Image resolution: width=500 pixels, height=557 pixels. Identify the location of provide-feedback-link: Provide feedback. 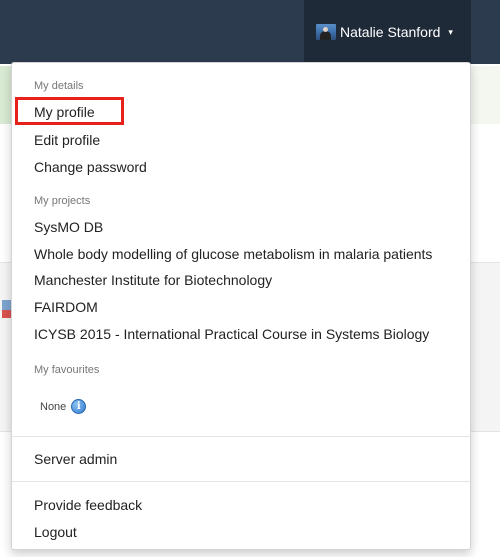
(88, 505).